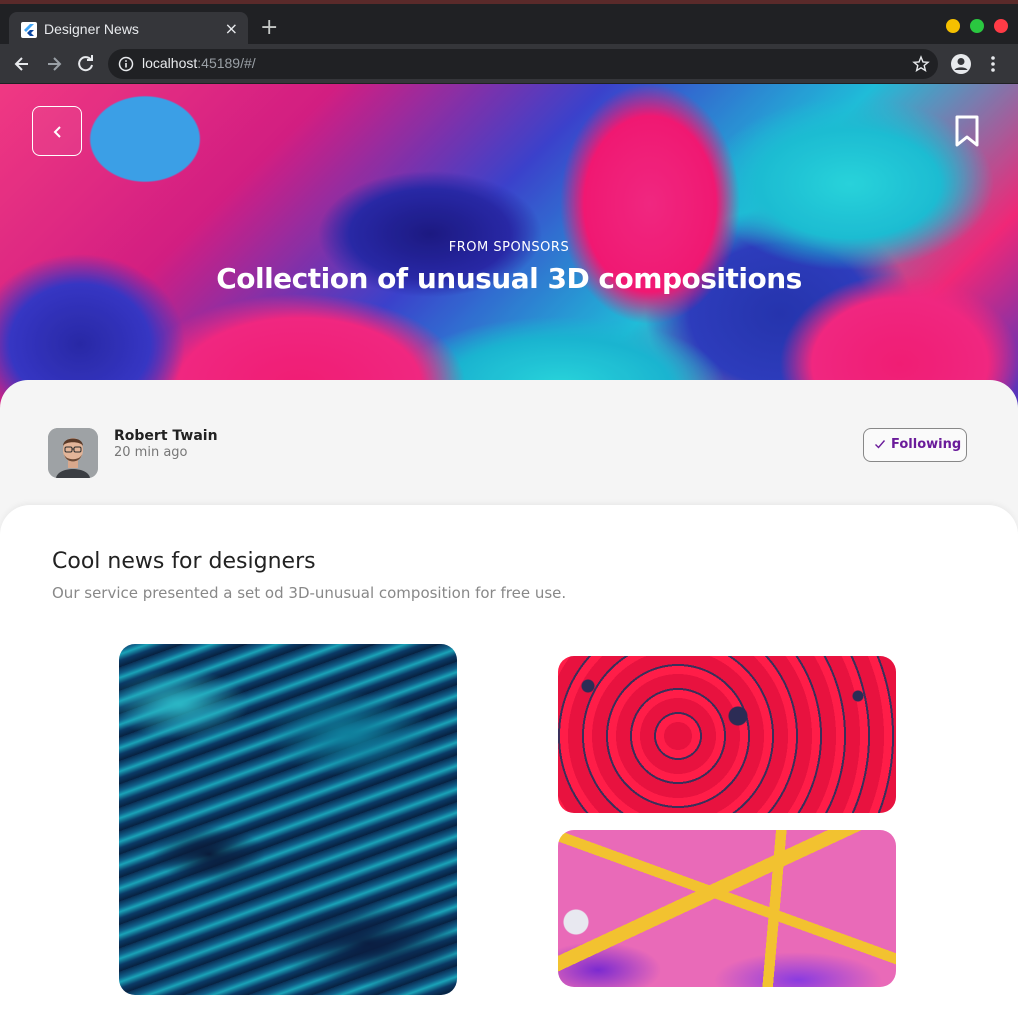  I want to click on check-icon, so click(880, 444).